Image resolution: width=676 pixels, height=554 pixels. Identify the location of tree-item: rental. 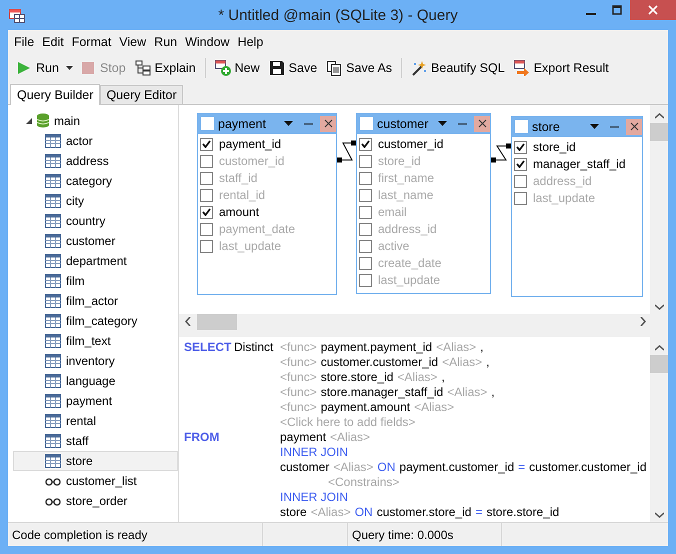
(81, 421).